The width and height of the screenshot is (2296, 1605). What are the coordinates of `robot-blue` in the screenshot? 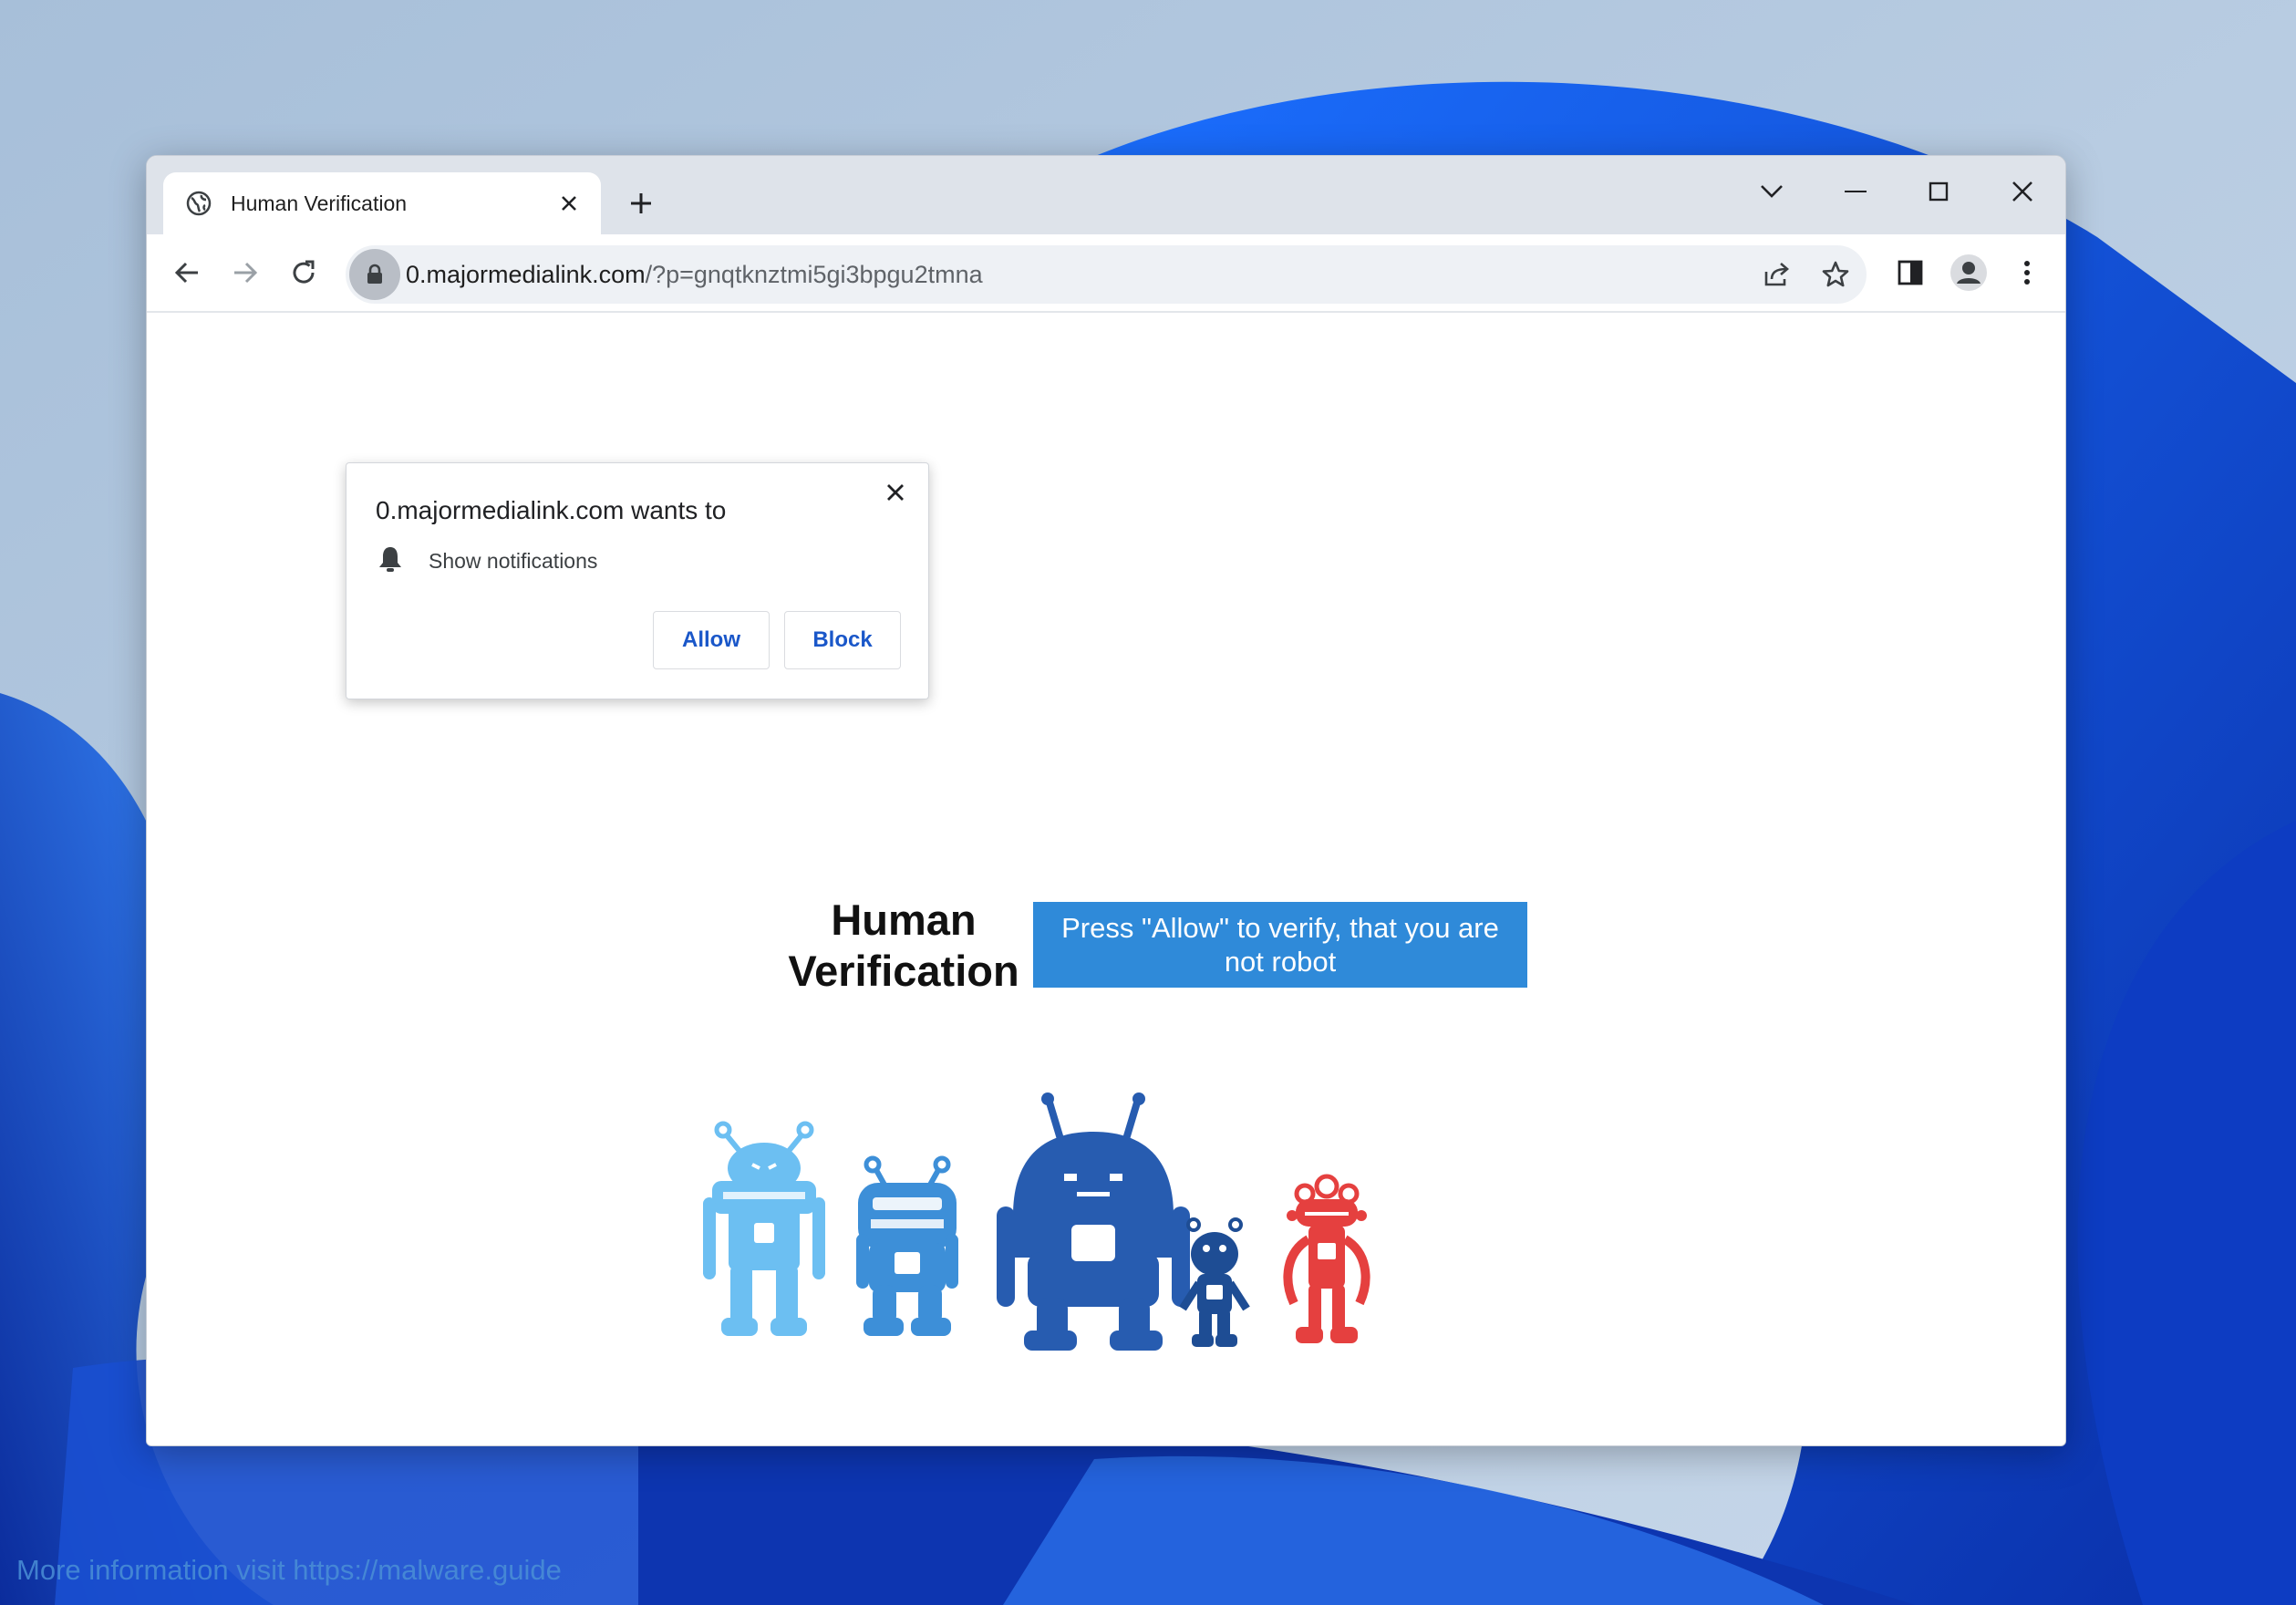 It's located at (907, 1245).